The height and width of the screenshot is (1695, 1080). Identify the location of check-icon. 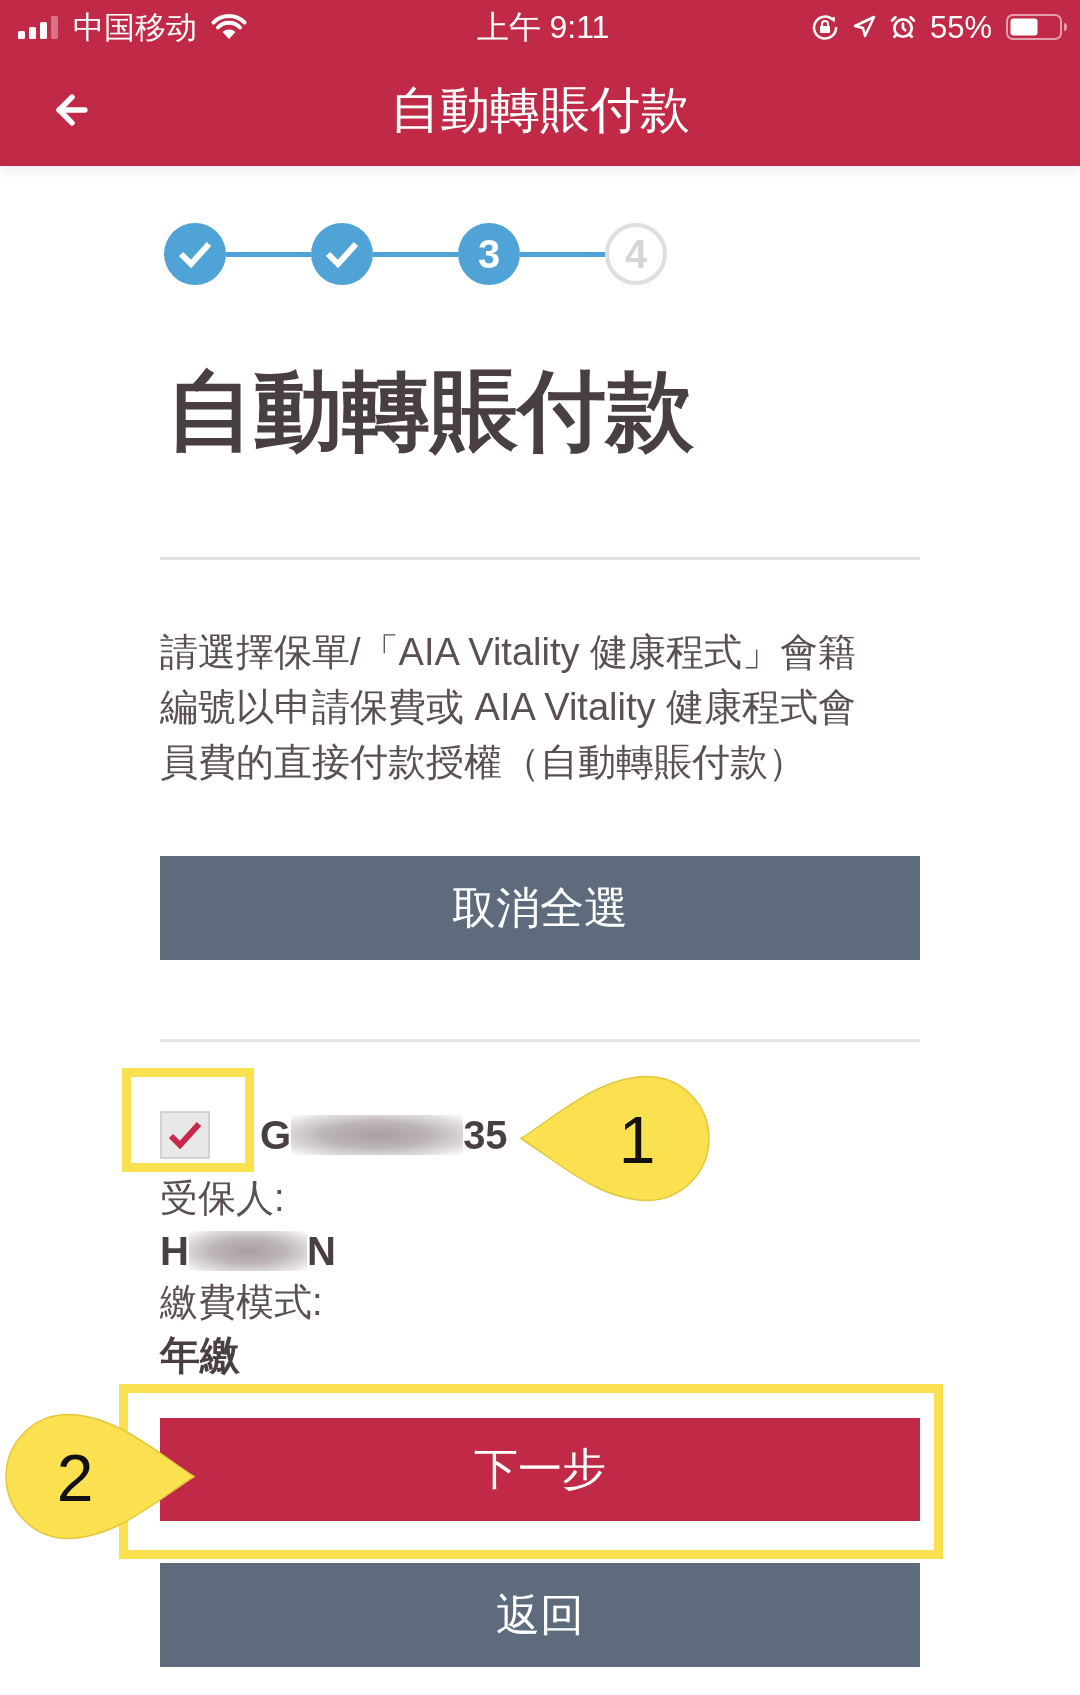
(185, 1135).